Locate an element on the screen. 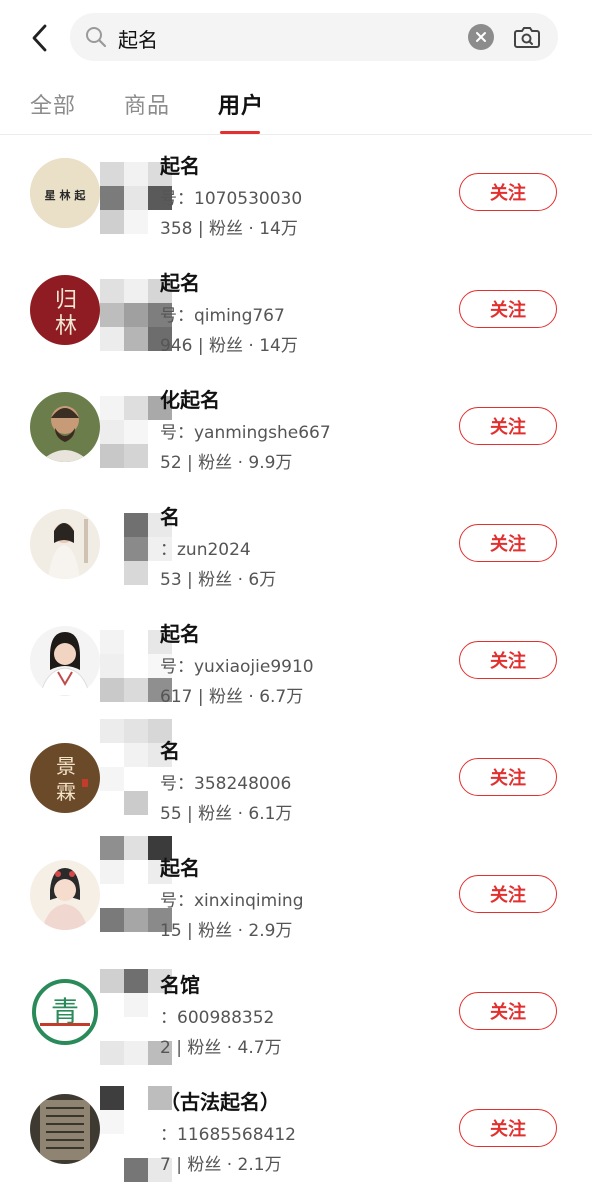 The width and height of the screenshot is (592, 1197). list-item: 归 林 起名 号：qiming767 946 | 粉丝 · 14万 关注 is located at coordinates (296, 309).